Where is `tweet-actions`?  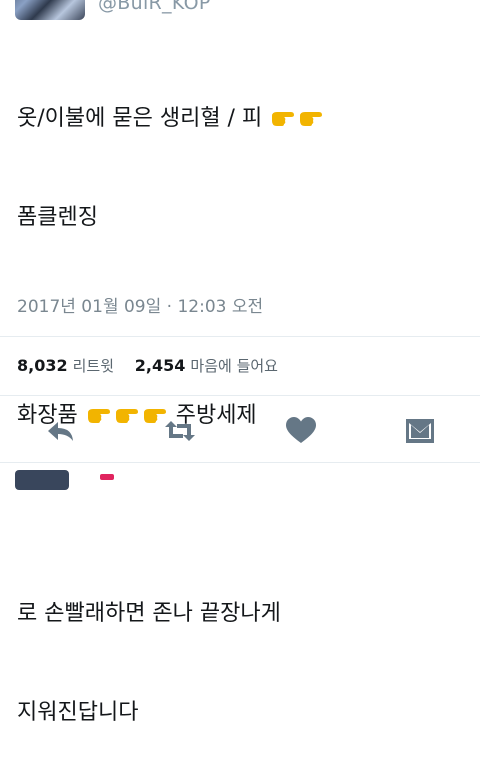 tweet-actions is located at coordinates (240, 430).